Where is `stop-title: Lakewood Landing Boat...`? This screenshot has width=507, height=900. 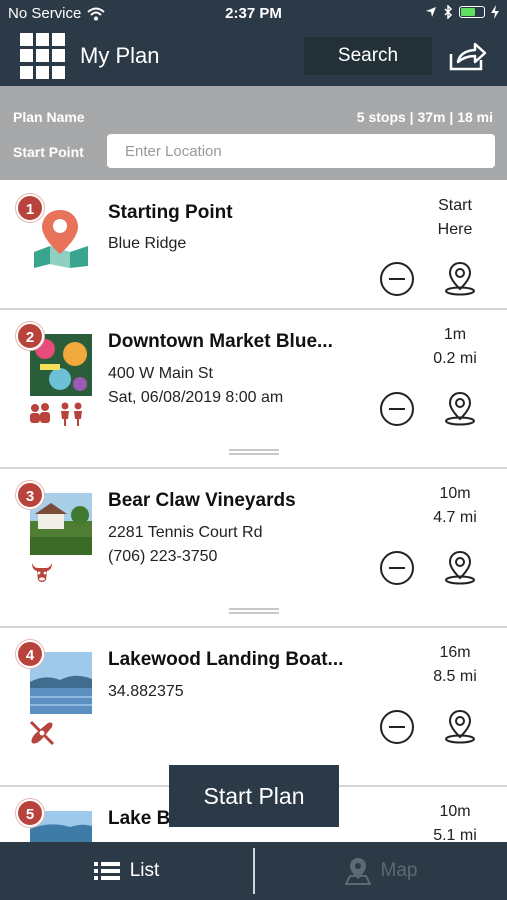 stop-title: Lakewood Landing Boat... is located at coordinates (226, 659).